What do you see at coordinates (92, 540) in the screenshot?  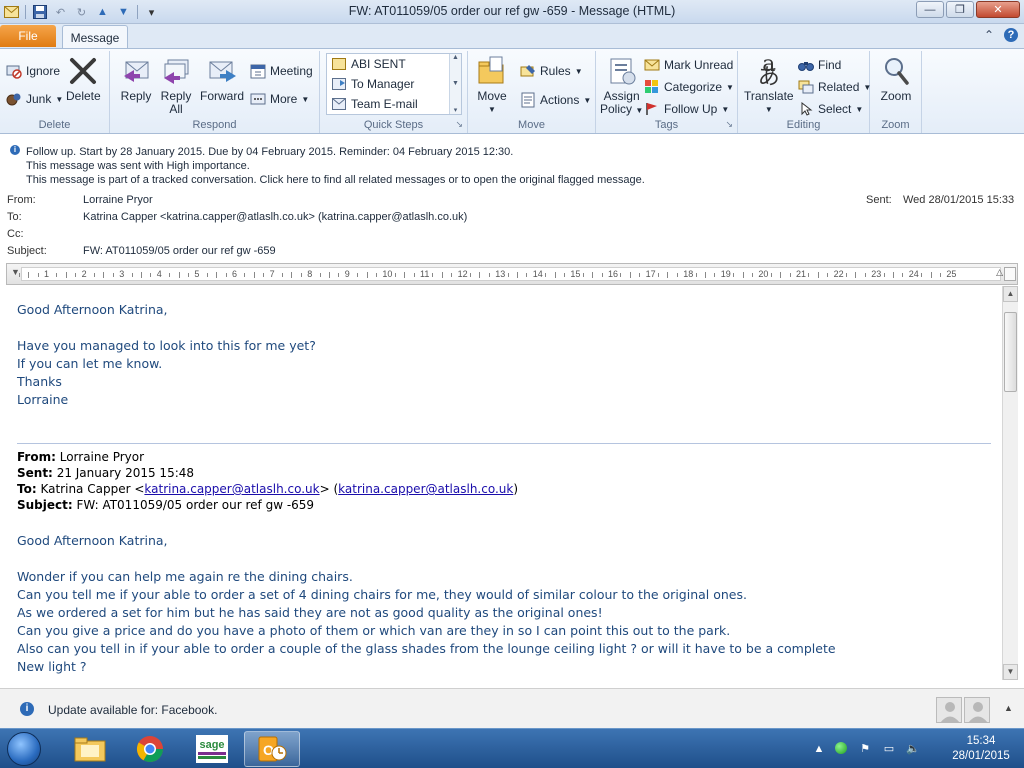 I see `fwd-greeting: Good Afternoon Katrina,` at bounding box center [92, 540].